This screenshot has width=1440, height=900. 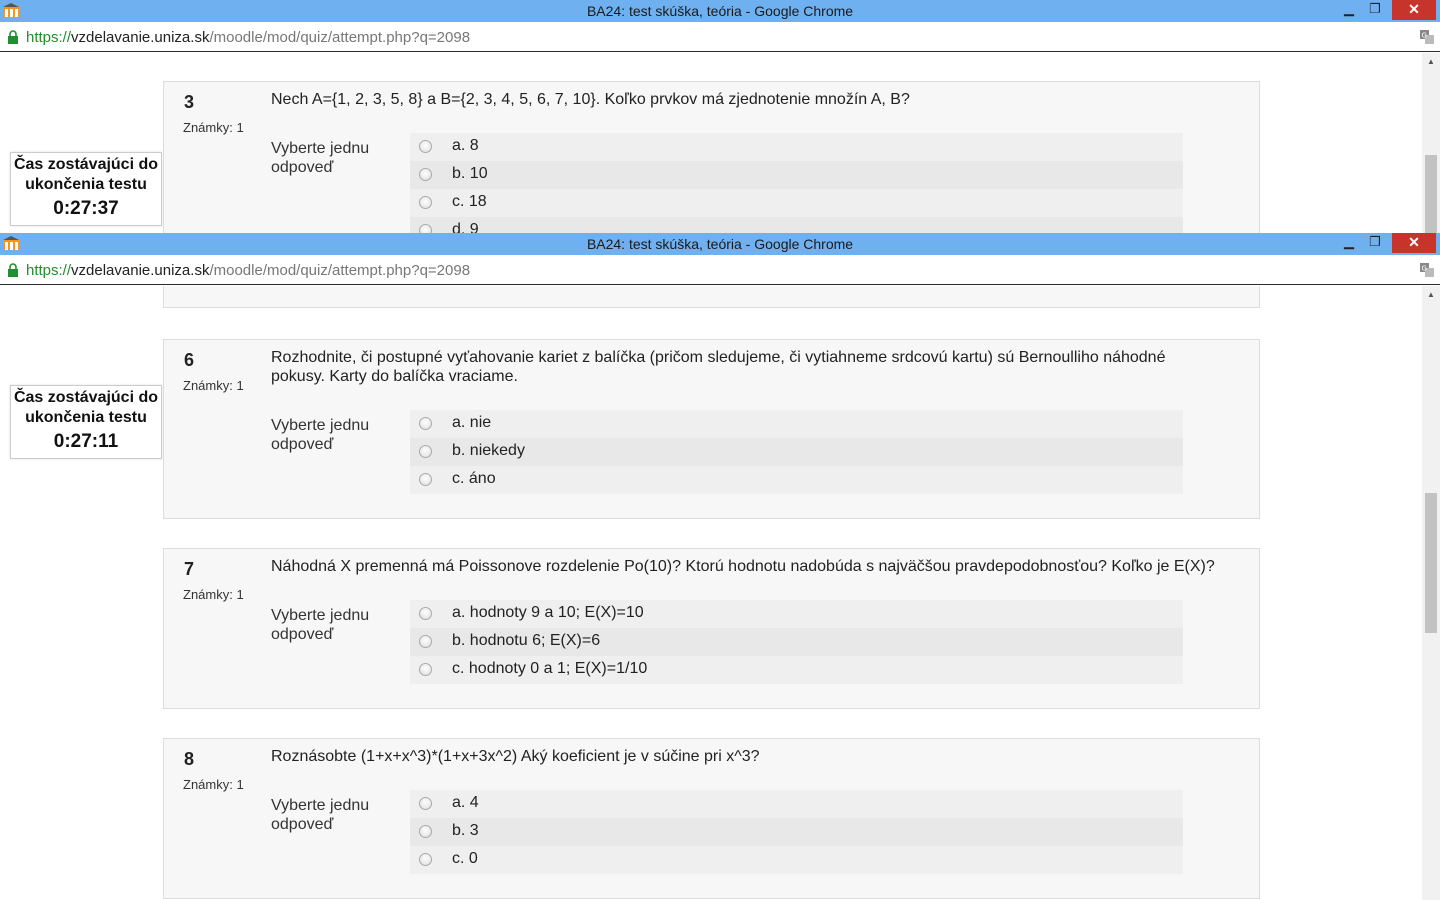 I want to click on answer-label: a. nie, so click(x=471, y=423).